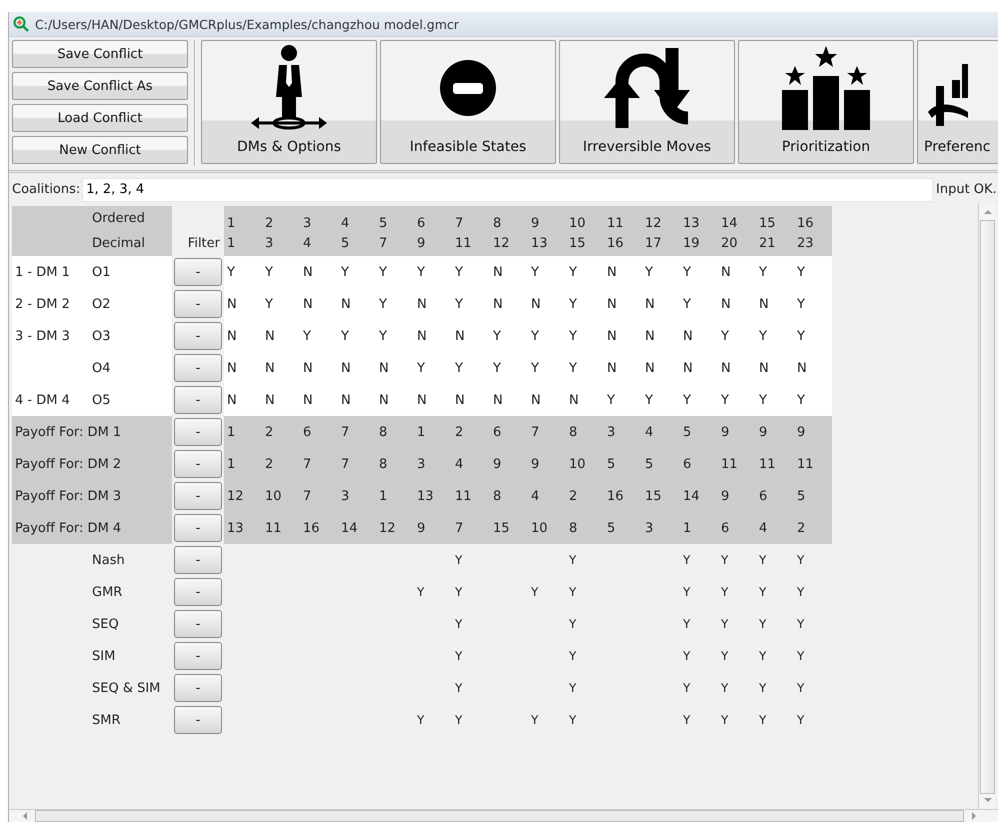 Image resolution: width=998 pixels, height=822 pixels. What do you see at coordinates (585, 218) in the screenshot?
I see `column-header: 10` at bounding box center [585, 218].